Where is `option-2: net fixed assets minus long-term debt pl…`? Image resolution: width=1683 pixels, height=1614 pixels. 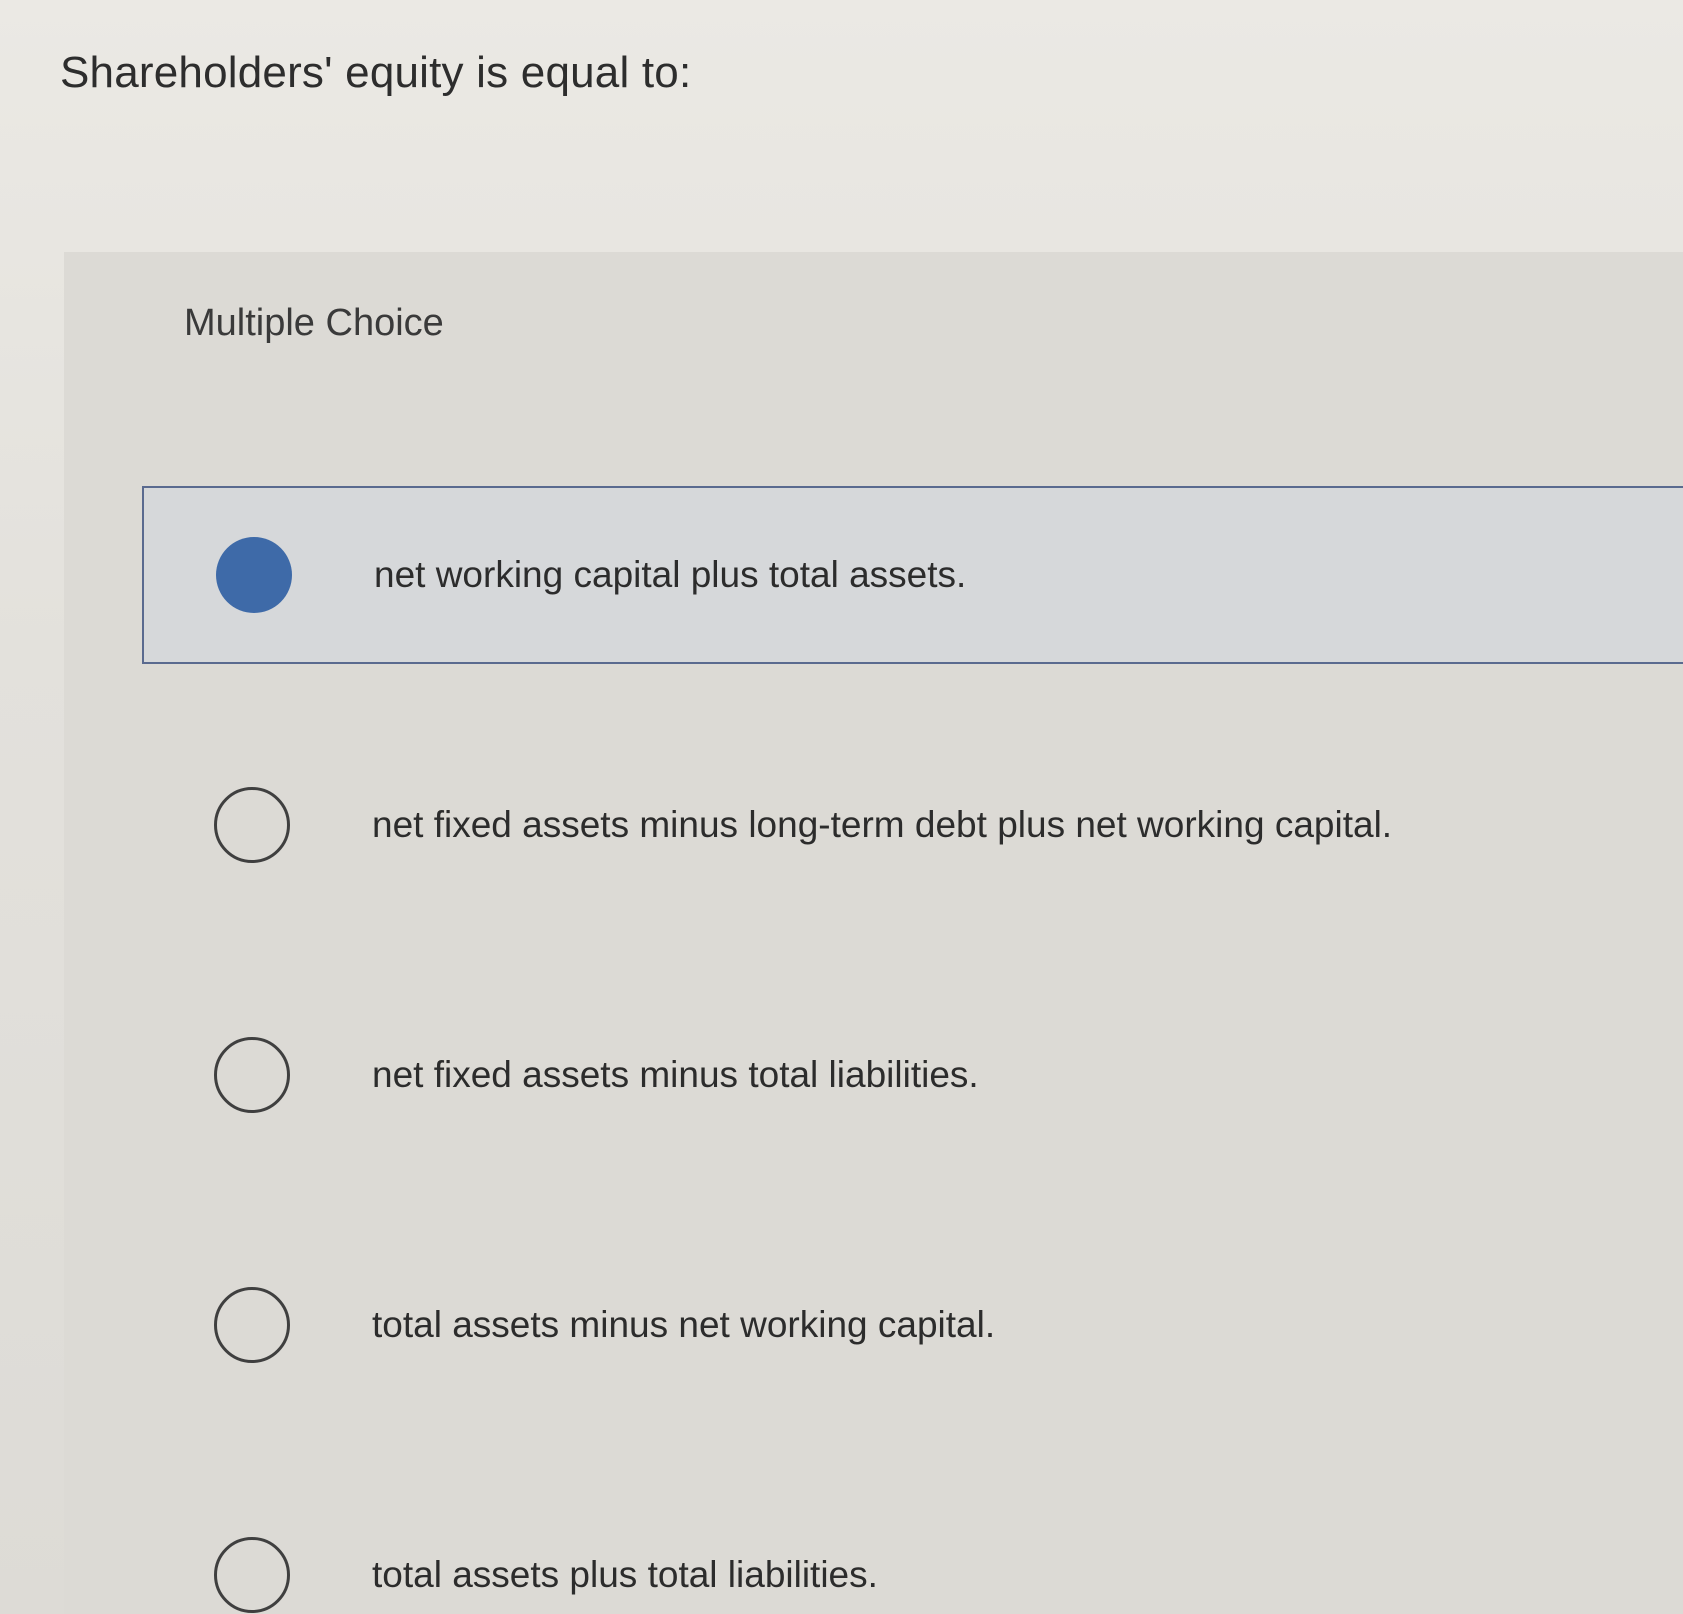 option-2: net fixed assets minus long-term debt pl… is located at coordinates (912, 825).